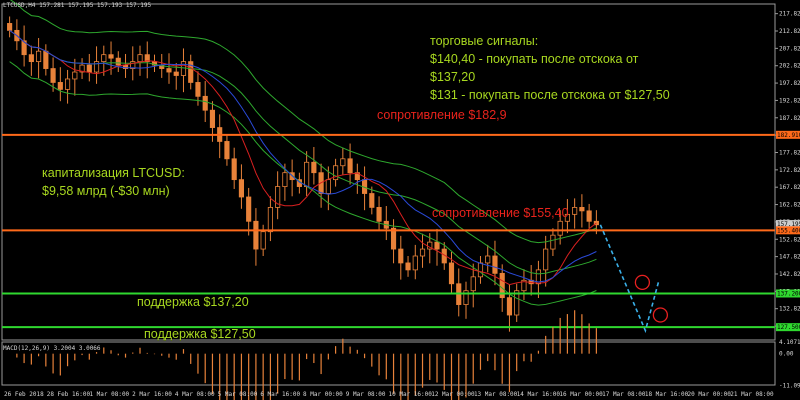  I want to click on price-badge-label: 155.400, so click(788, 230).